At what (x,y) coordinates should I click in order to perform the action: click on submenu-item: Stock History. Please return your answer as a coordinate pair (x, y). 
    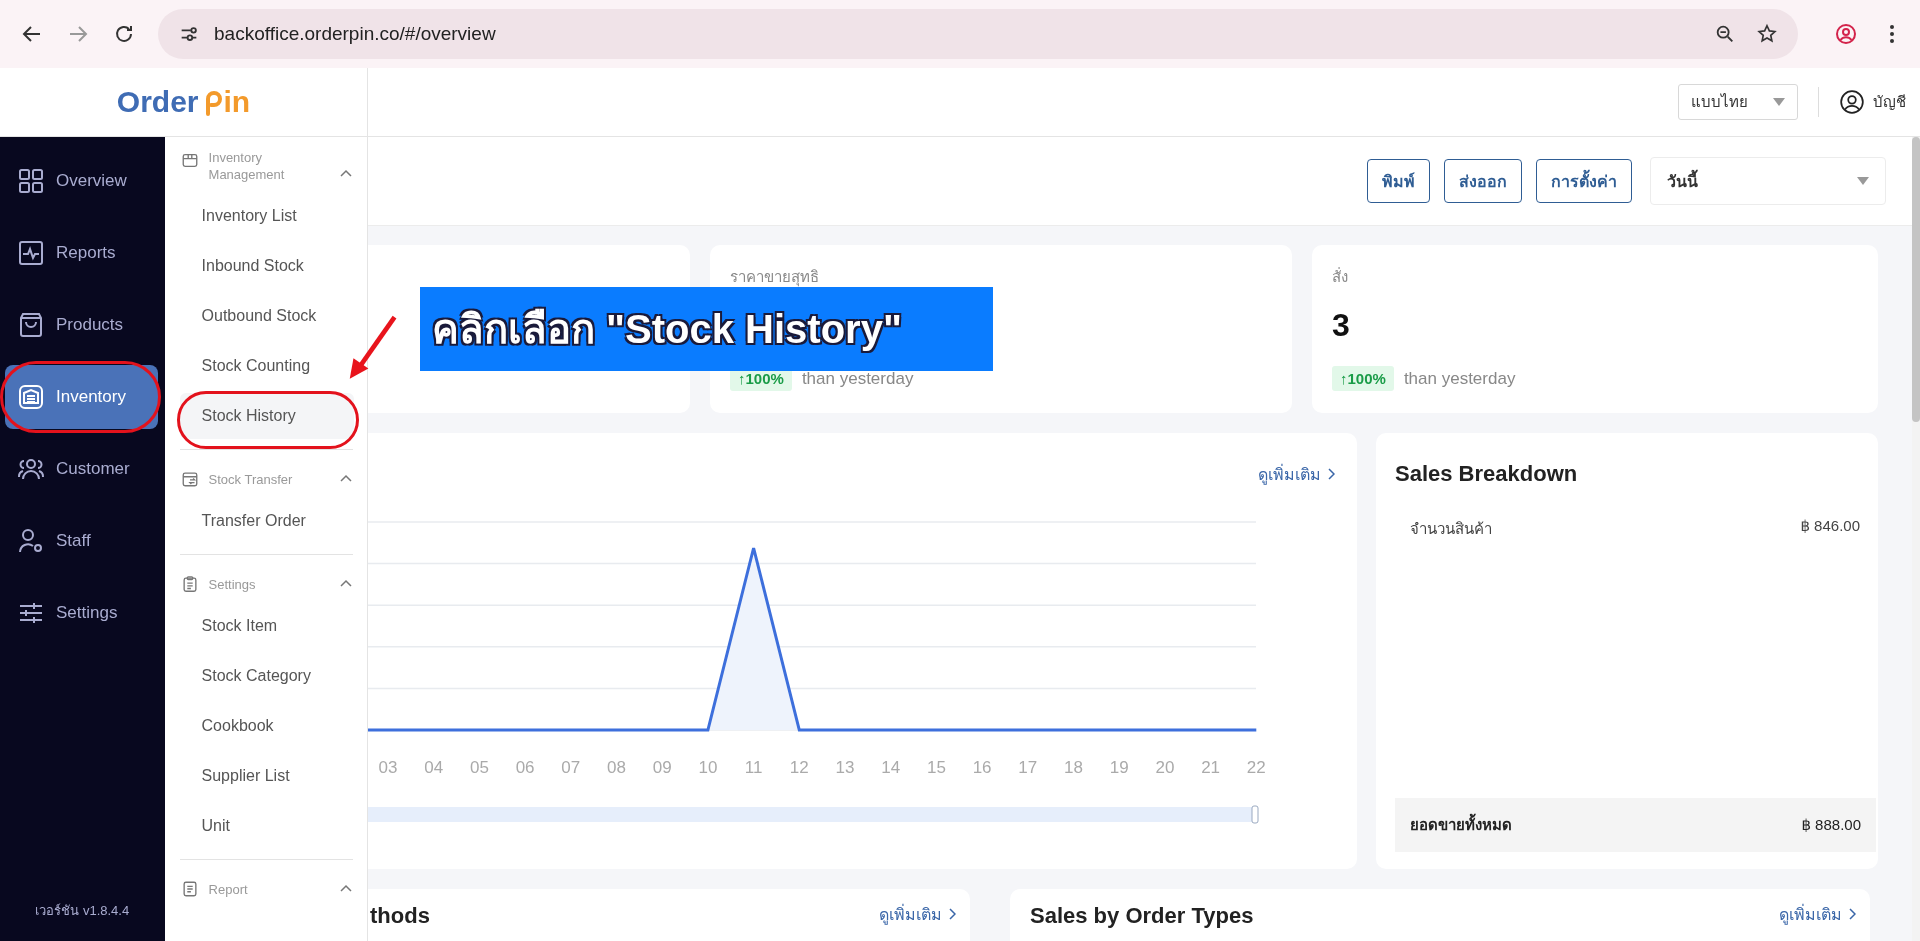
    Looking at the image, I should click on (266, 416).